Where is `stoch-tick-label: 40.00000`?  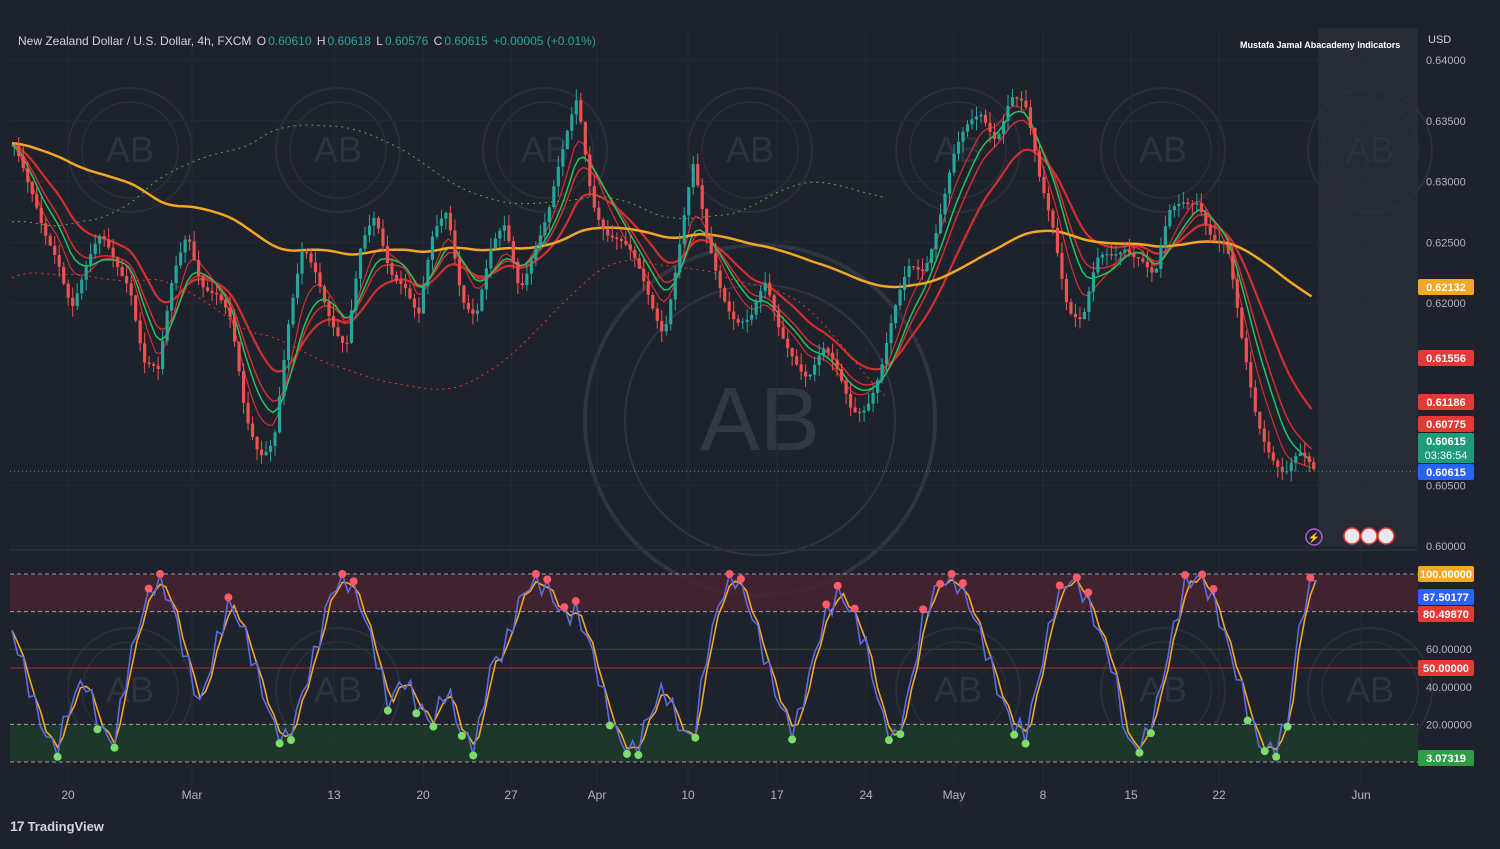 stoch-tick-label: 40.00000 is located at coordinates (1449, 688).